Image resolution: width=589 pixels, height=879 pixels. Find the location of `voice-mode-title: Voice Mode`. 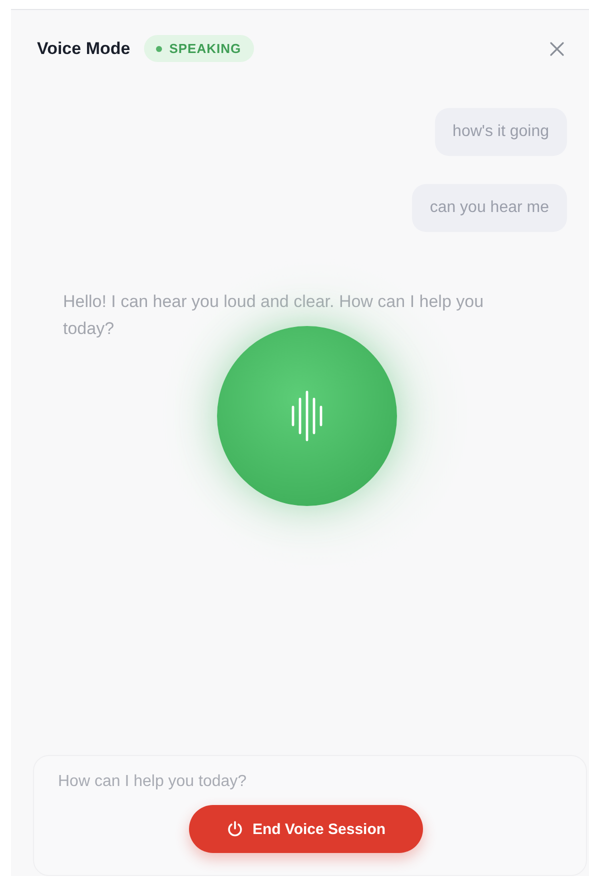

voice-mode-title: Voice Mode is located at coordinates (83, 48).